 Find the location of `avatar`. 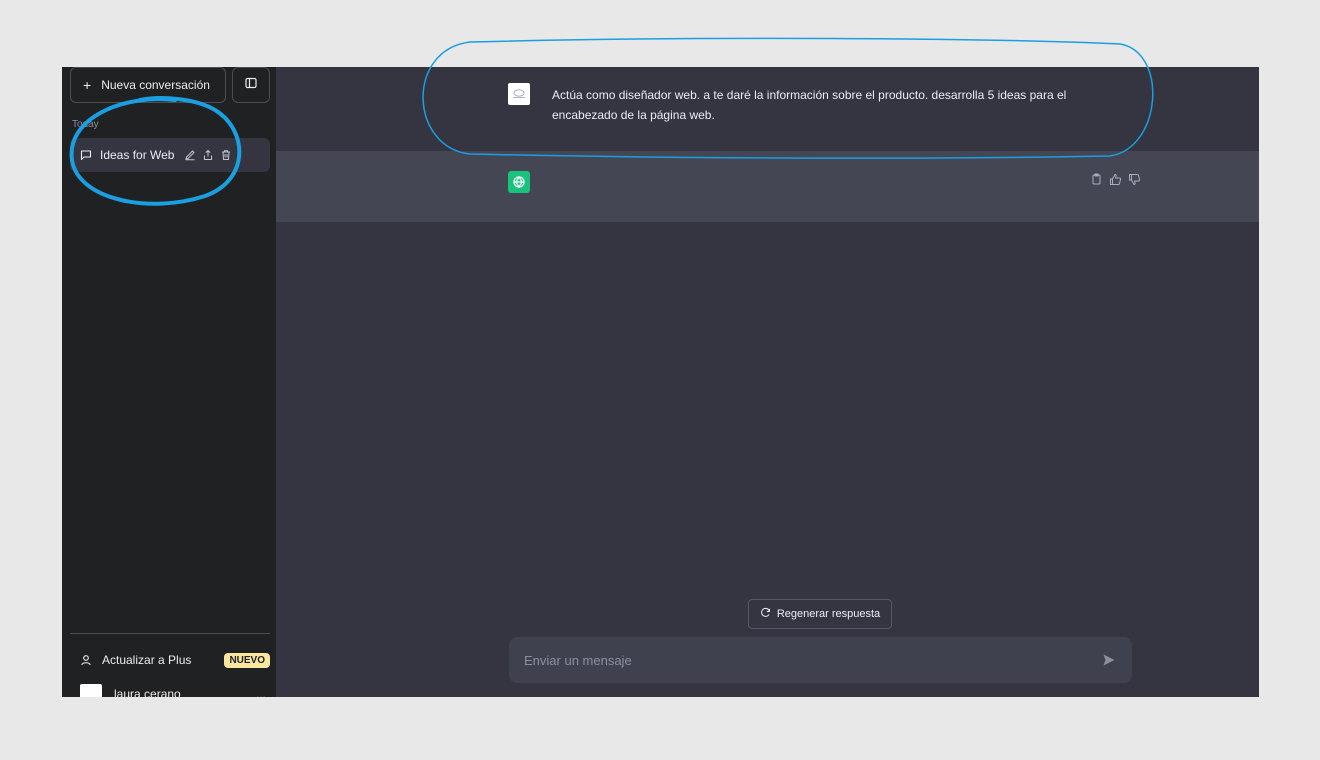

avatar is located at coordinates (91, 690).